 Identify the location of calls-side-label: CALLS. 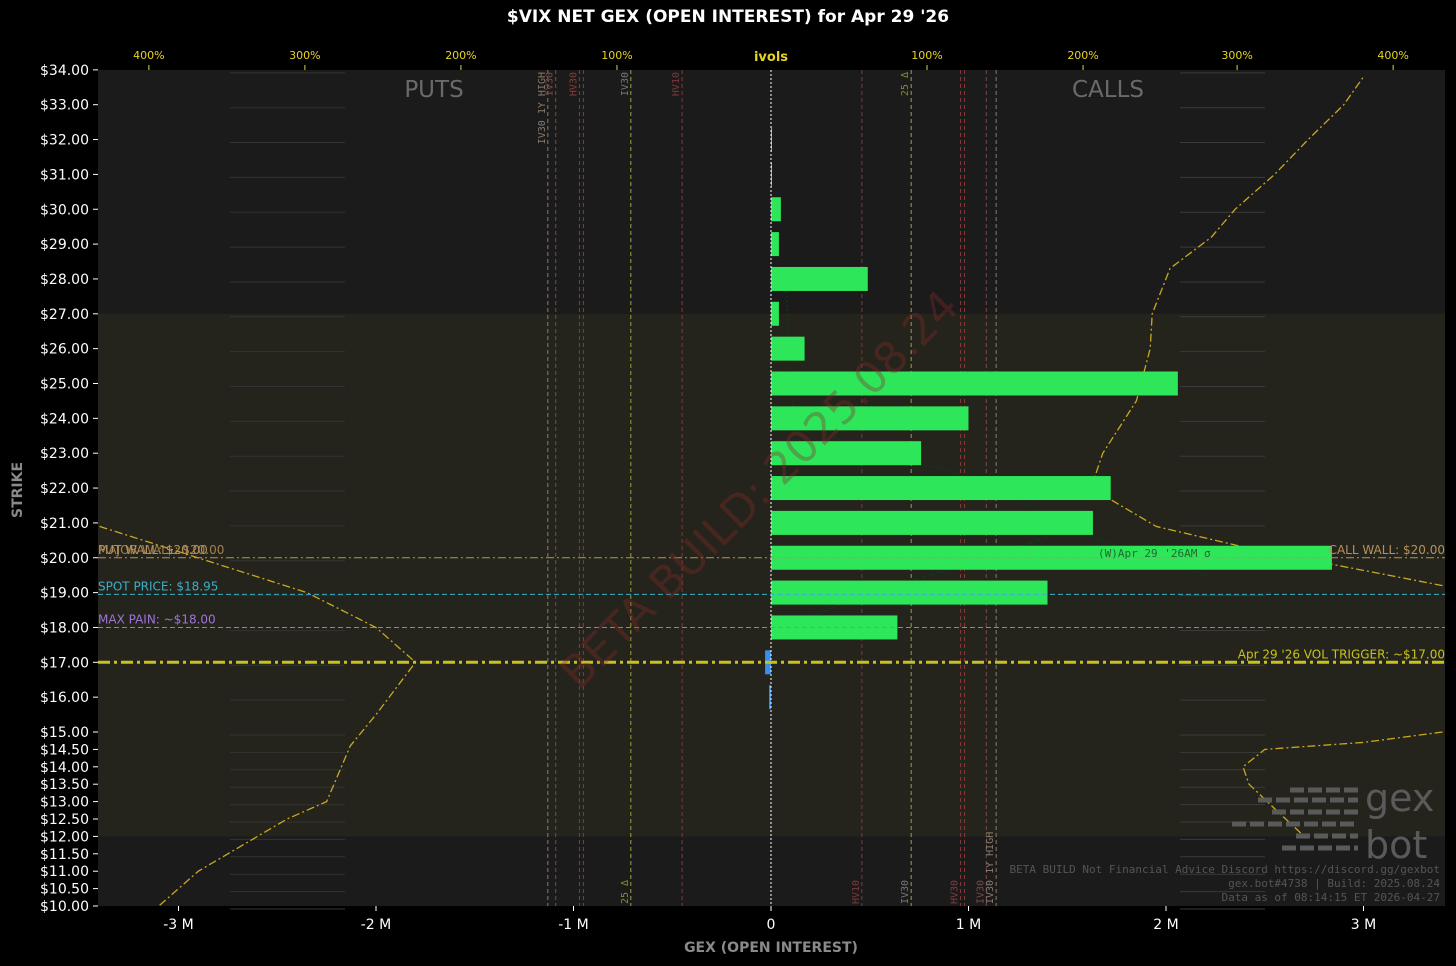
(1108, 90).